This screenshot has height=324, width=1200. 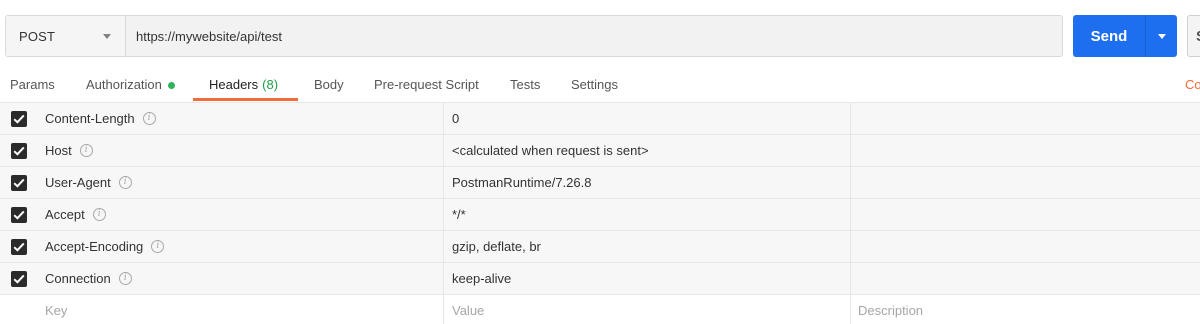 What do you see at coordinates (58, 150) in the screenshot?
I see `header-key: Host` at bounding box center [58, 150].